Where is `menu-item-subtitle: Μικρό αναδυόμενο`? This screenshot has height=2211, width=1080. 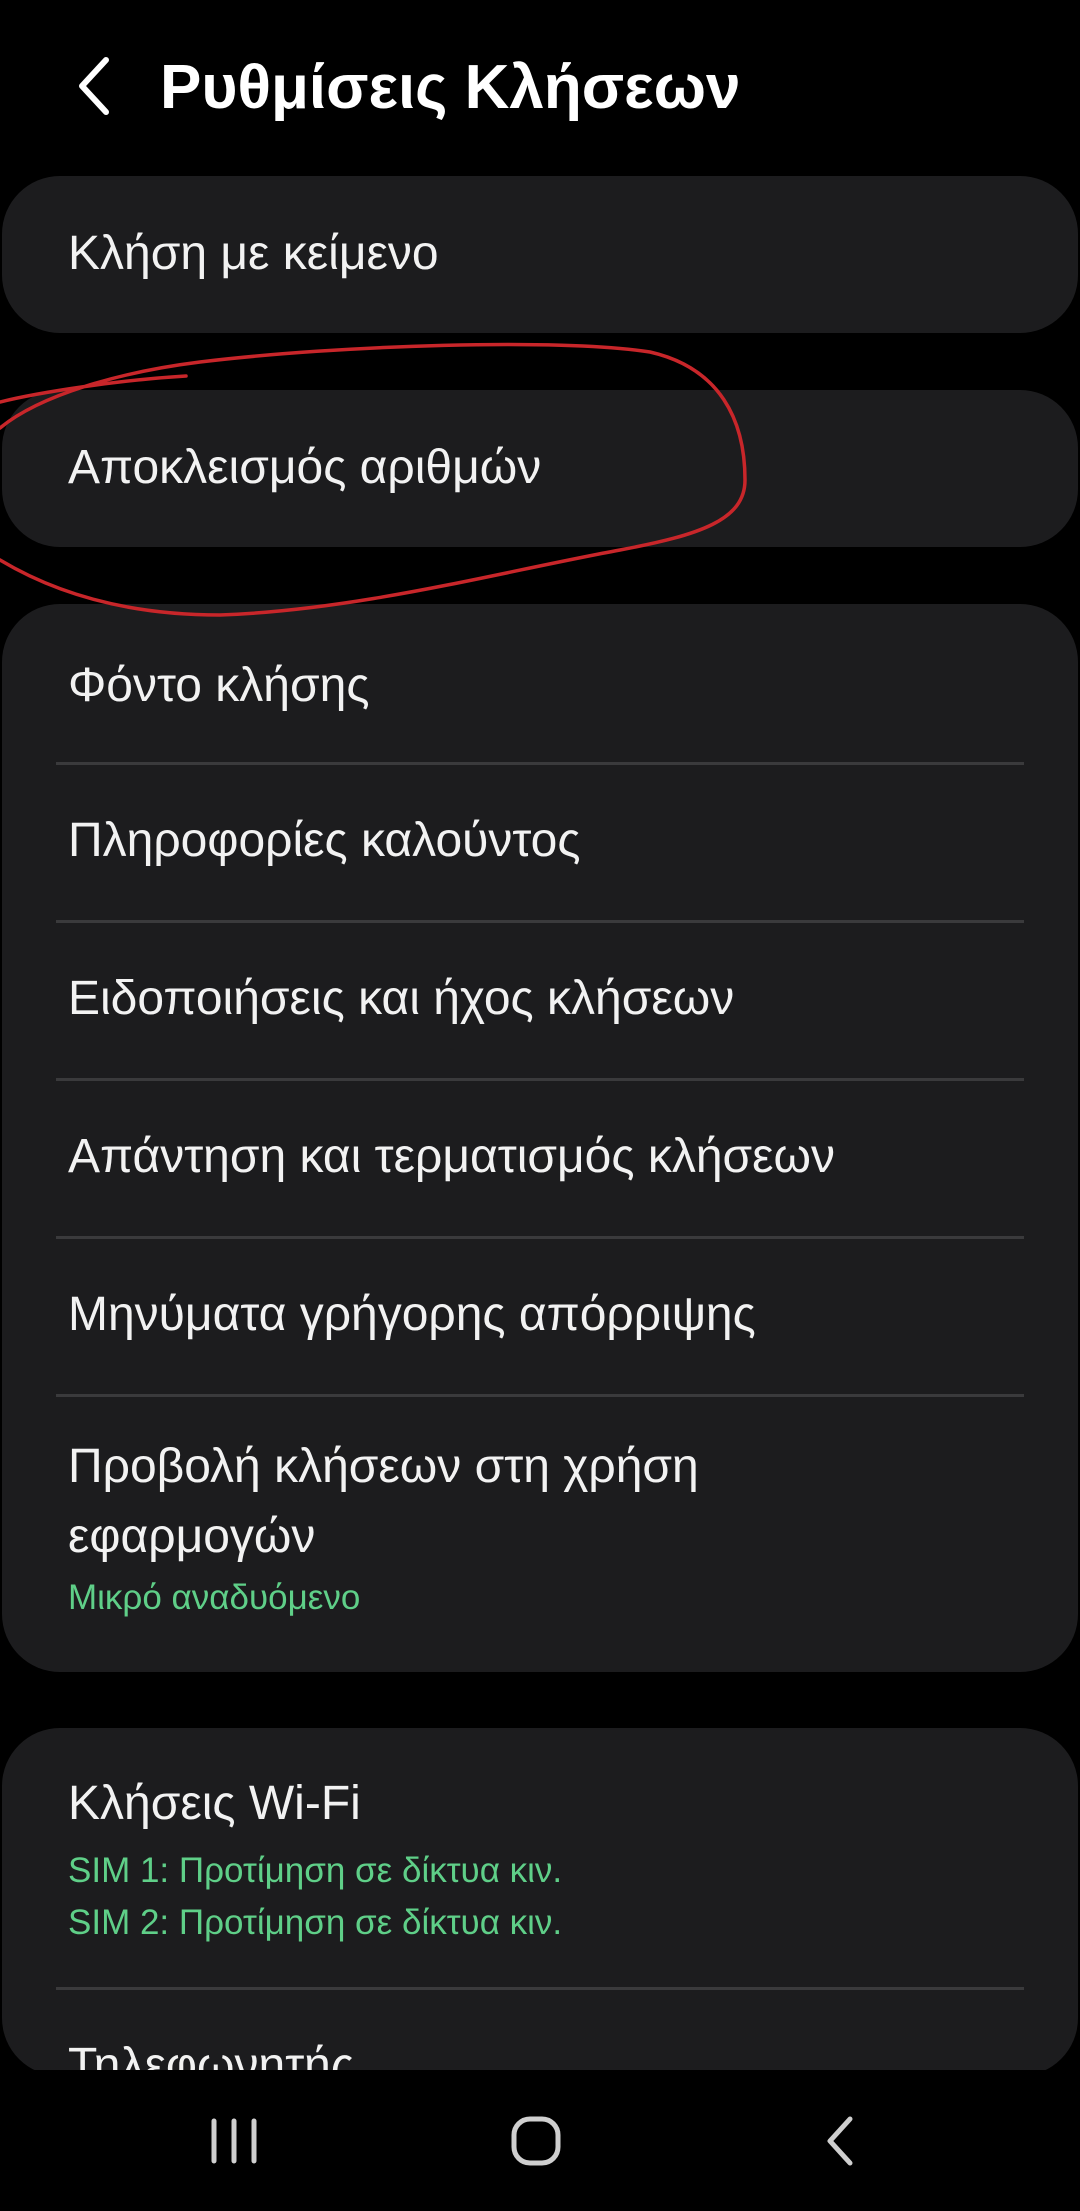
menu-item-subtitle: Μικρό αναδυόμενο is located at coordinates (214, 1597).